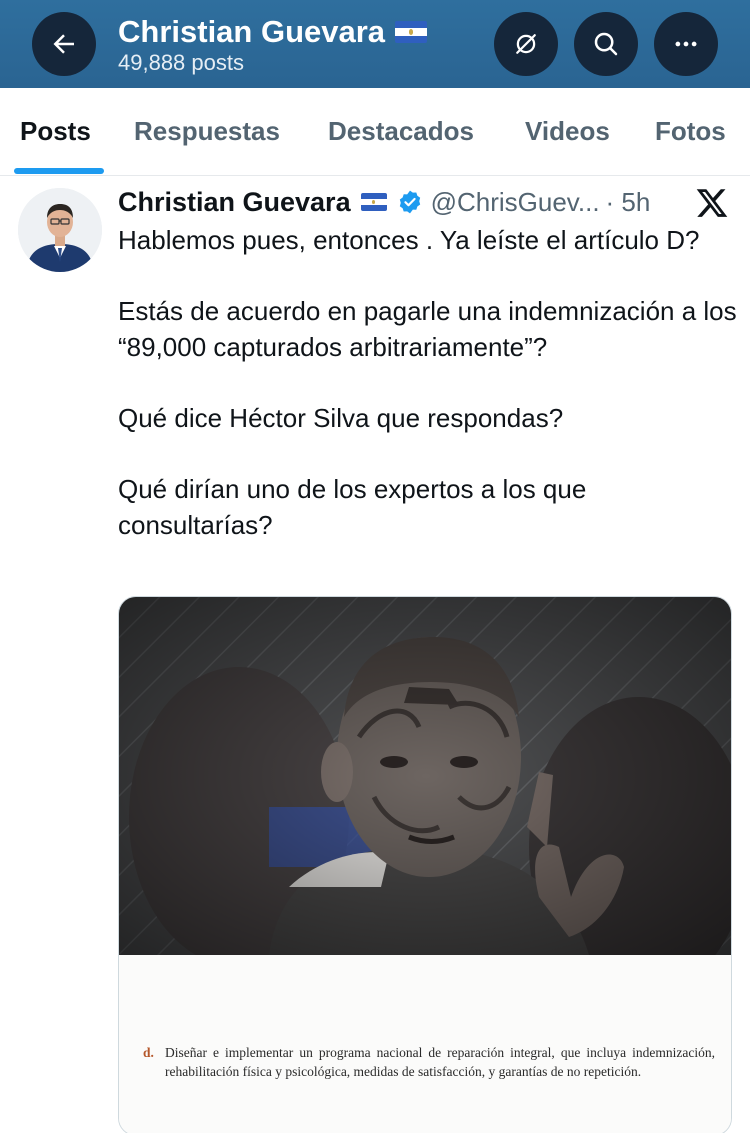 The width and height of the screenshot is (750, 1133). I want to click on post-paragraph: Qué dice Héctor Silva que respondas?, so click(341, 418).